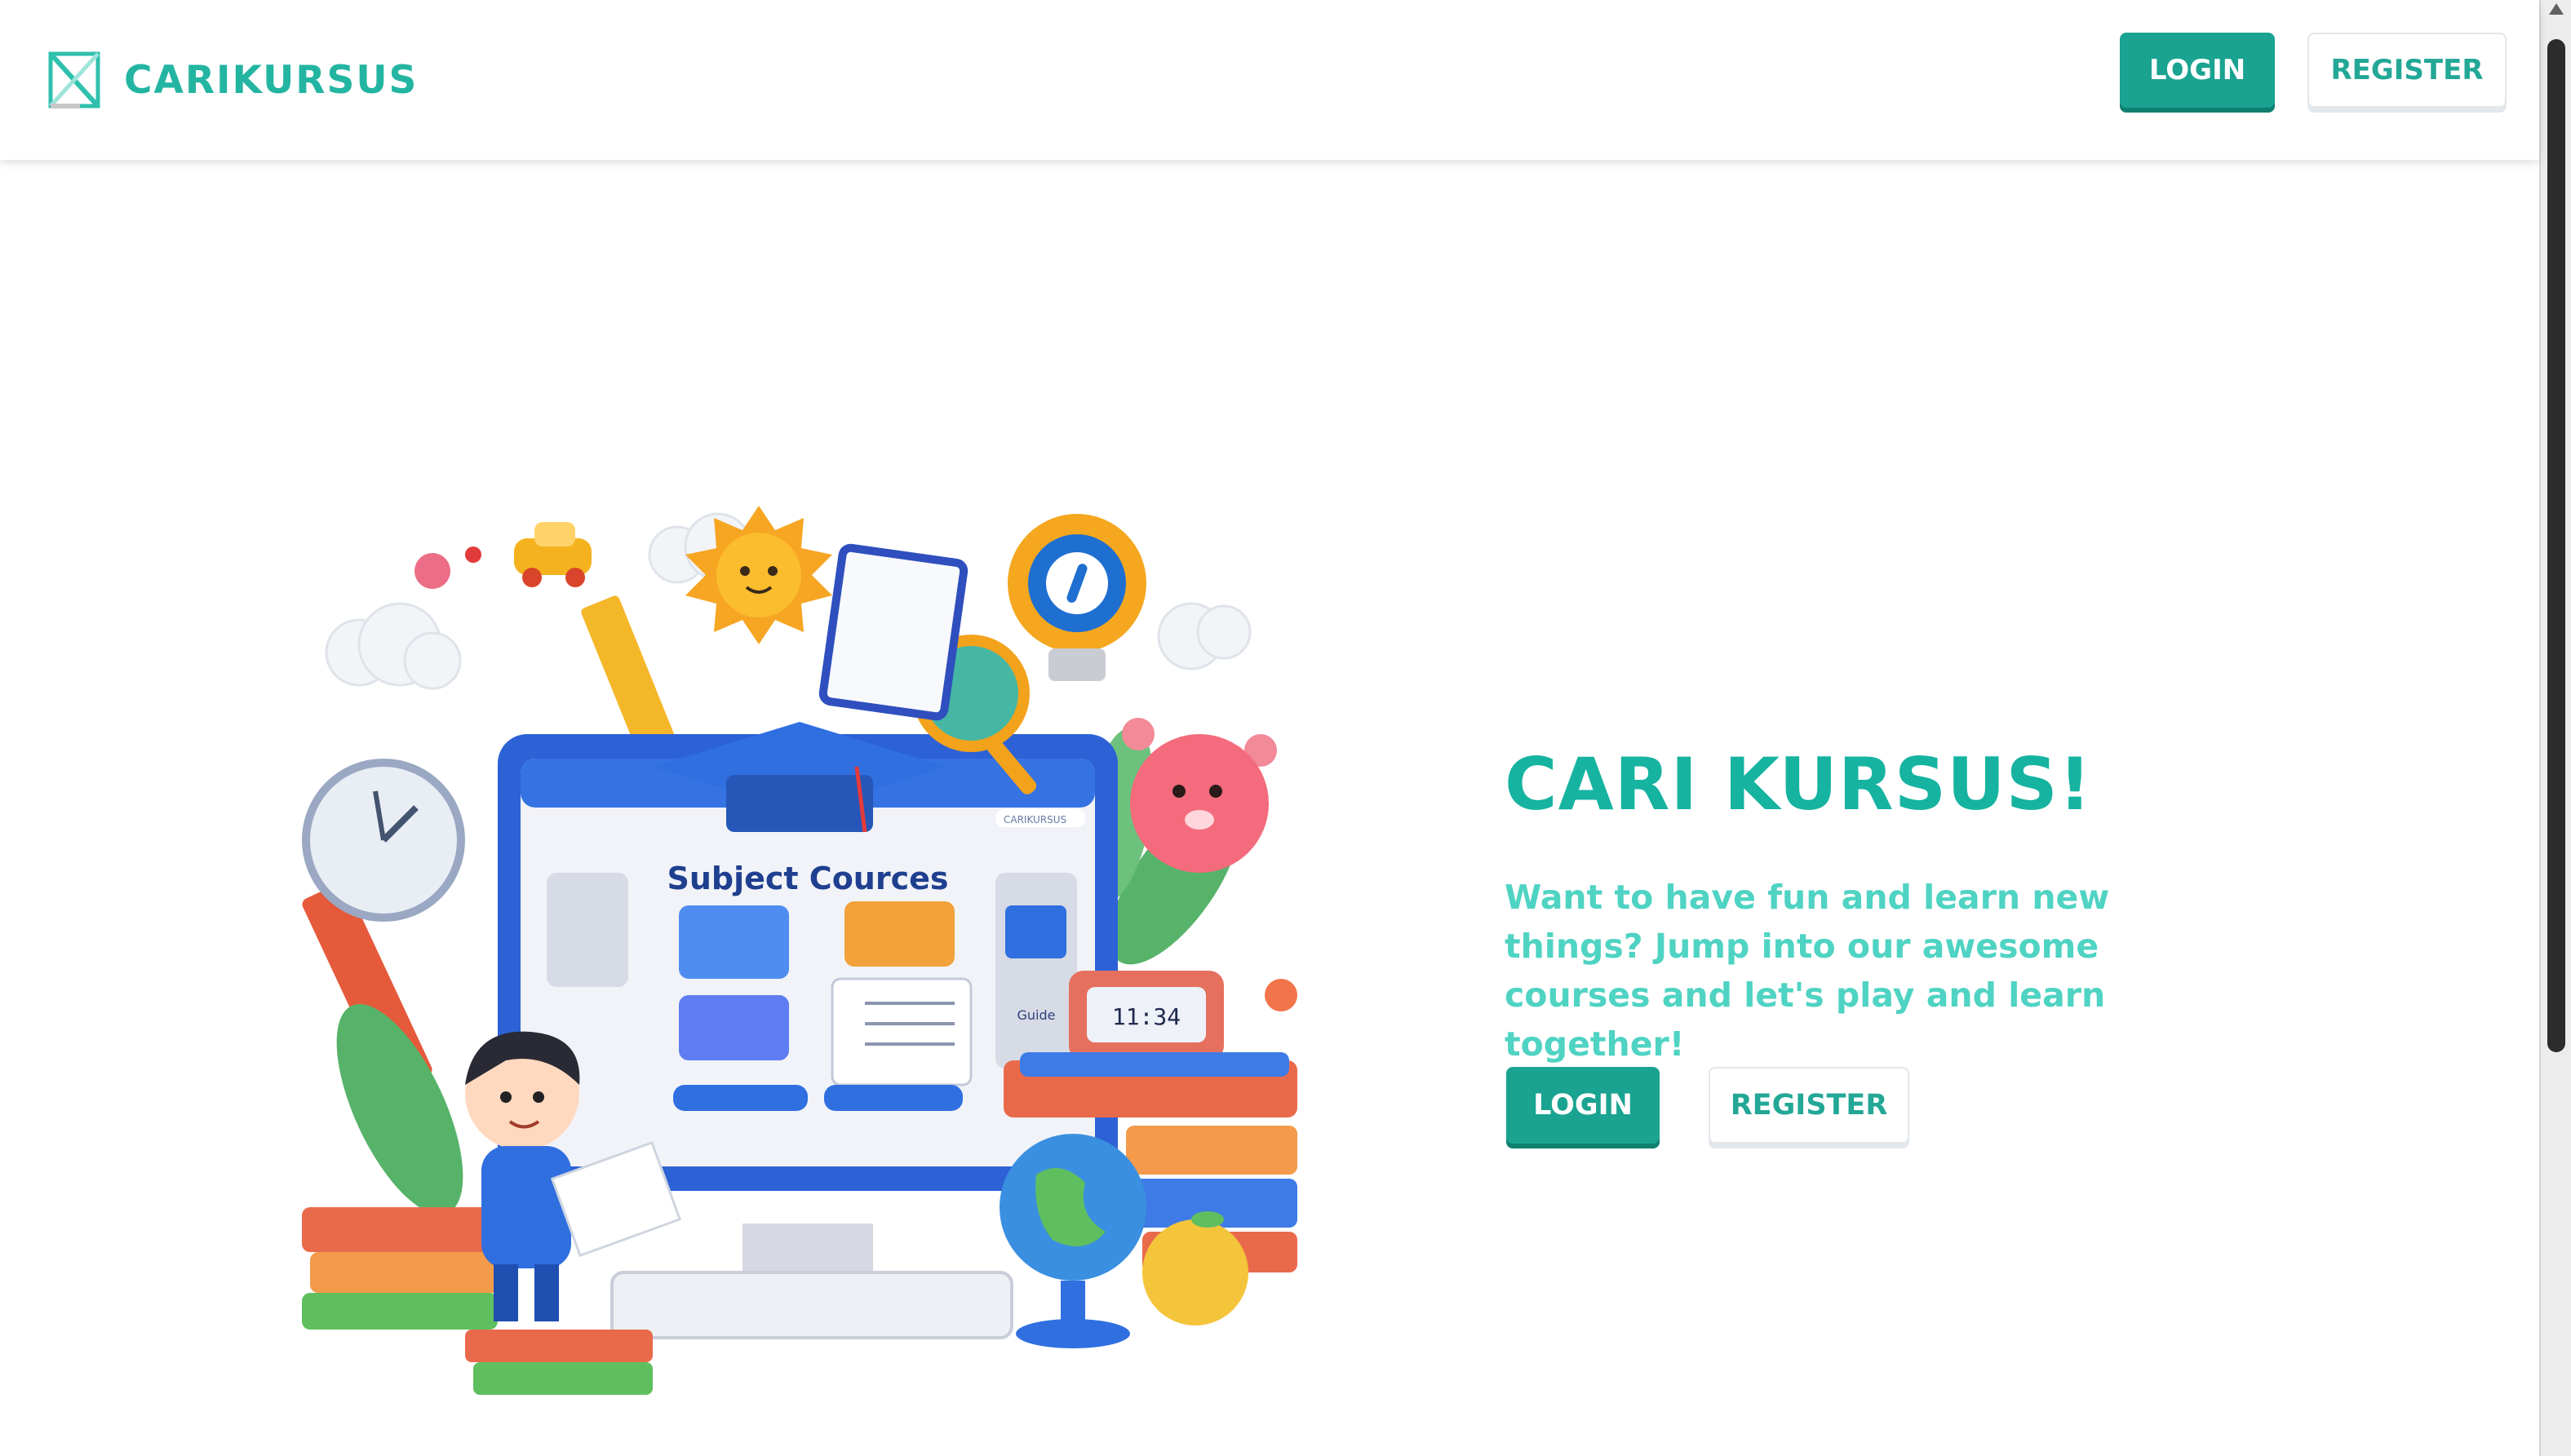 This screenshot has width=2571, height=1456. I want to click on x-logo-icon, so click(74, 80).